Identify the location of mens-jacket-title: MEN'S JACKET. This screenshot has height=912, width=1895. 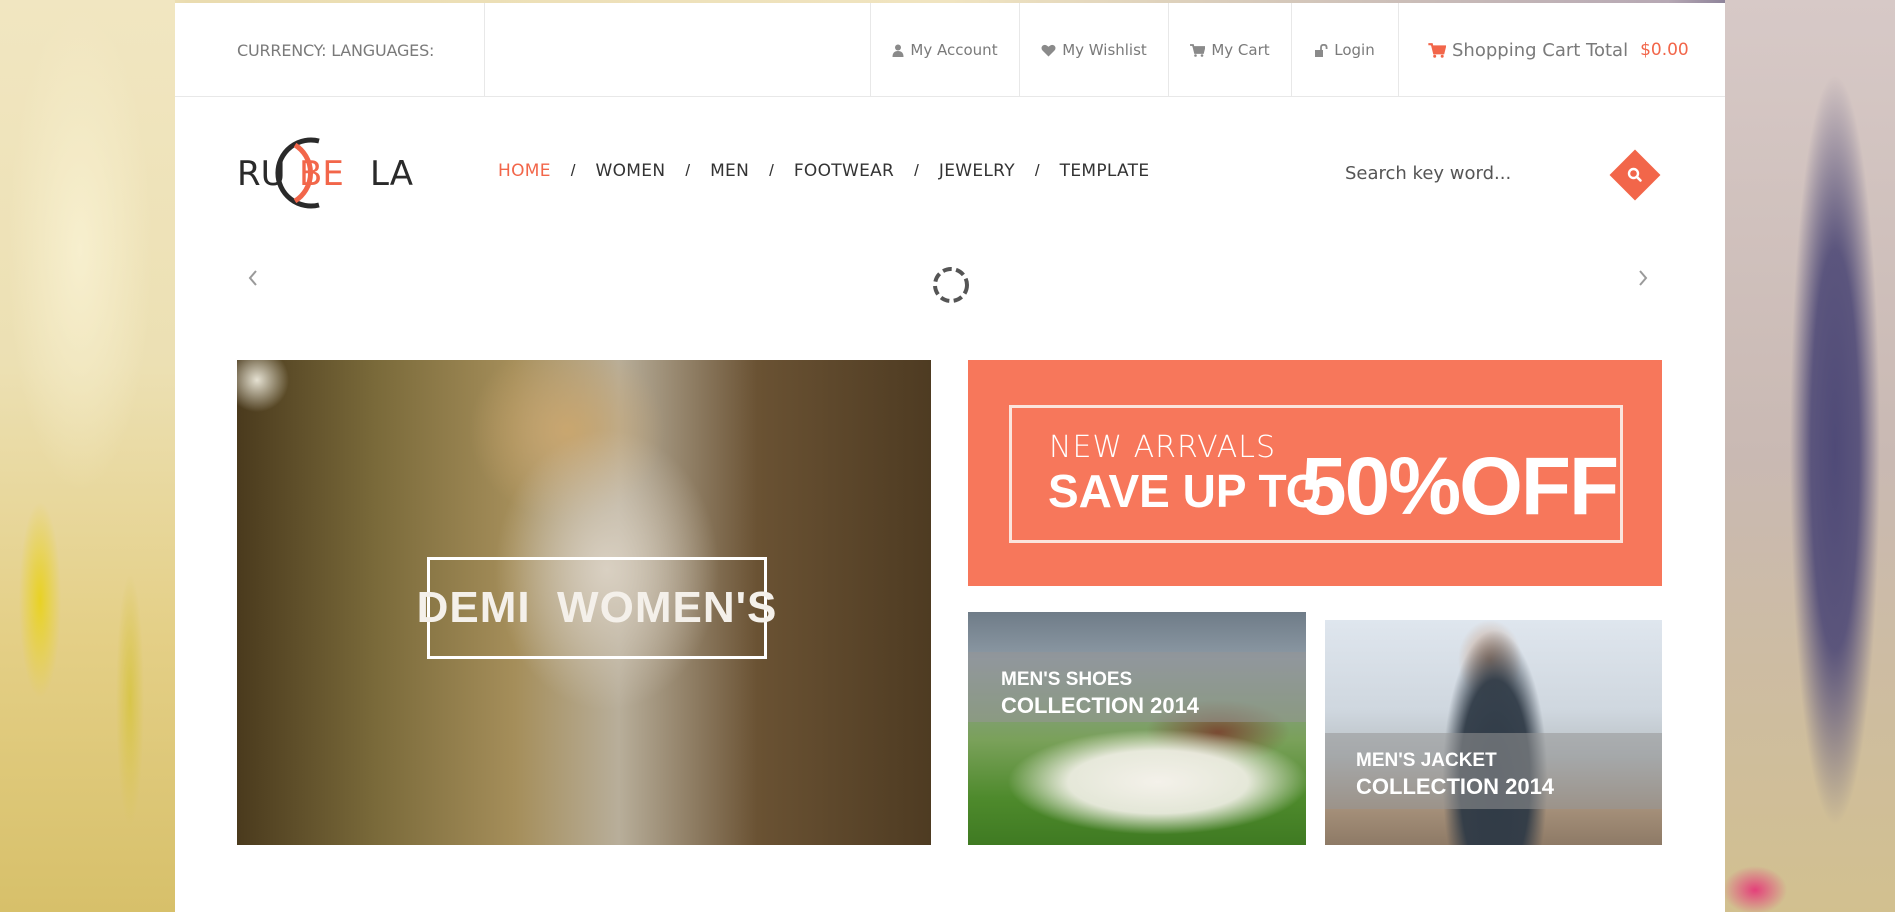
(1426, 760).